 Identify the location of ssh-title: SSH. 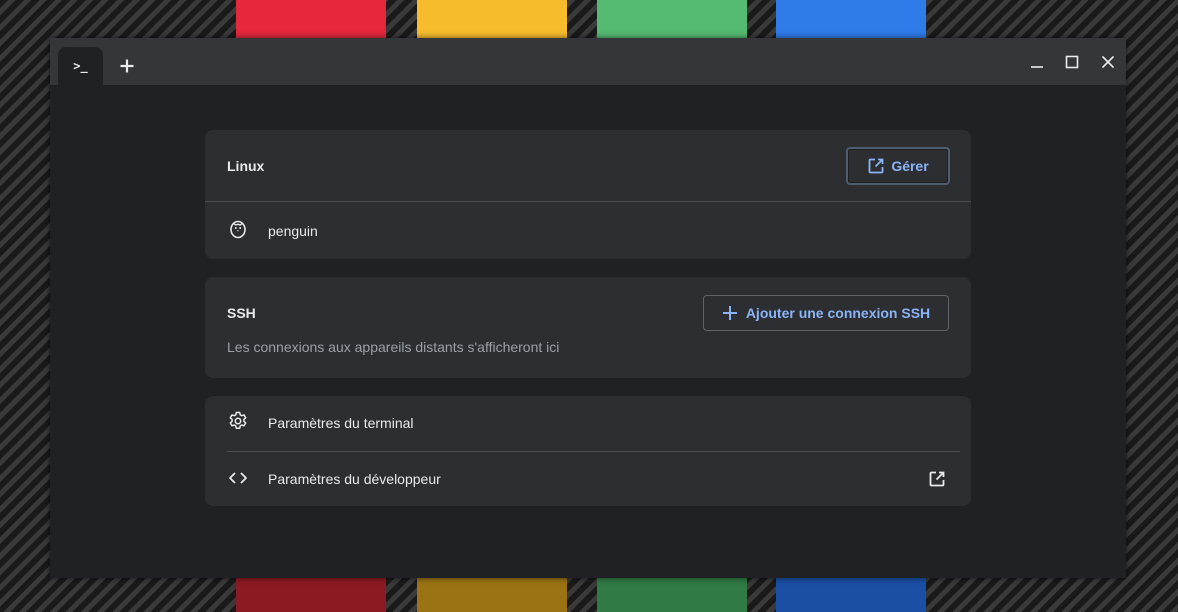
(241, 313).